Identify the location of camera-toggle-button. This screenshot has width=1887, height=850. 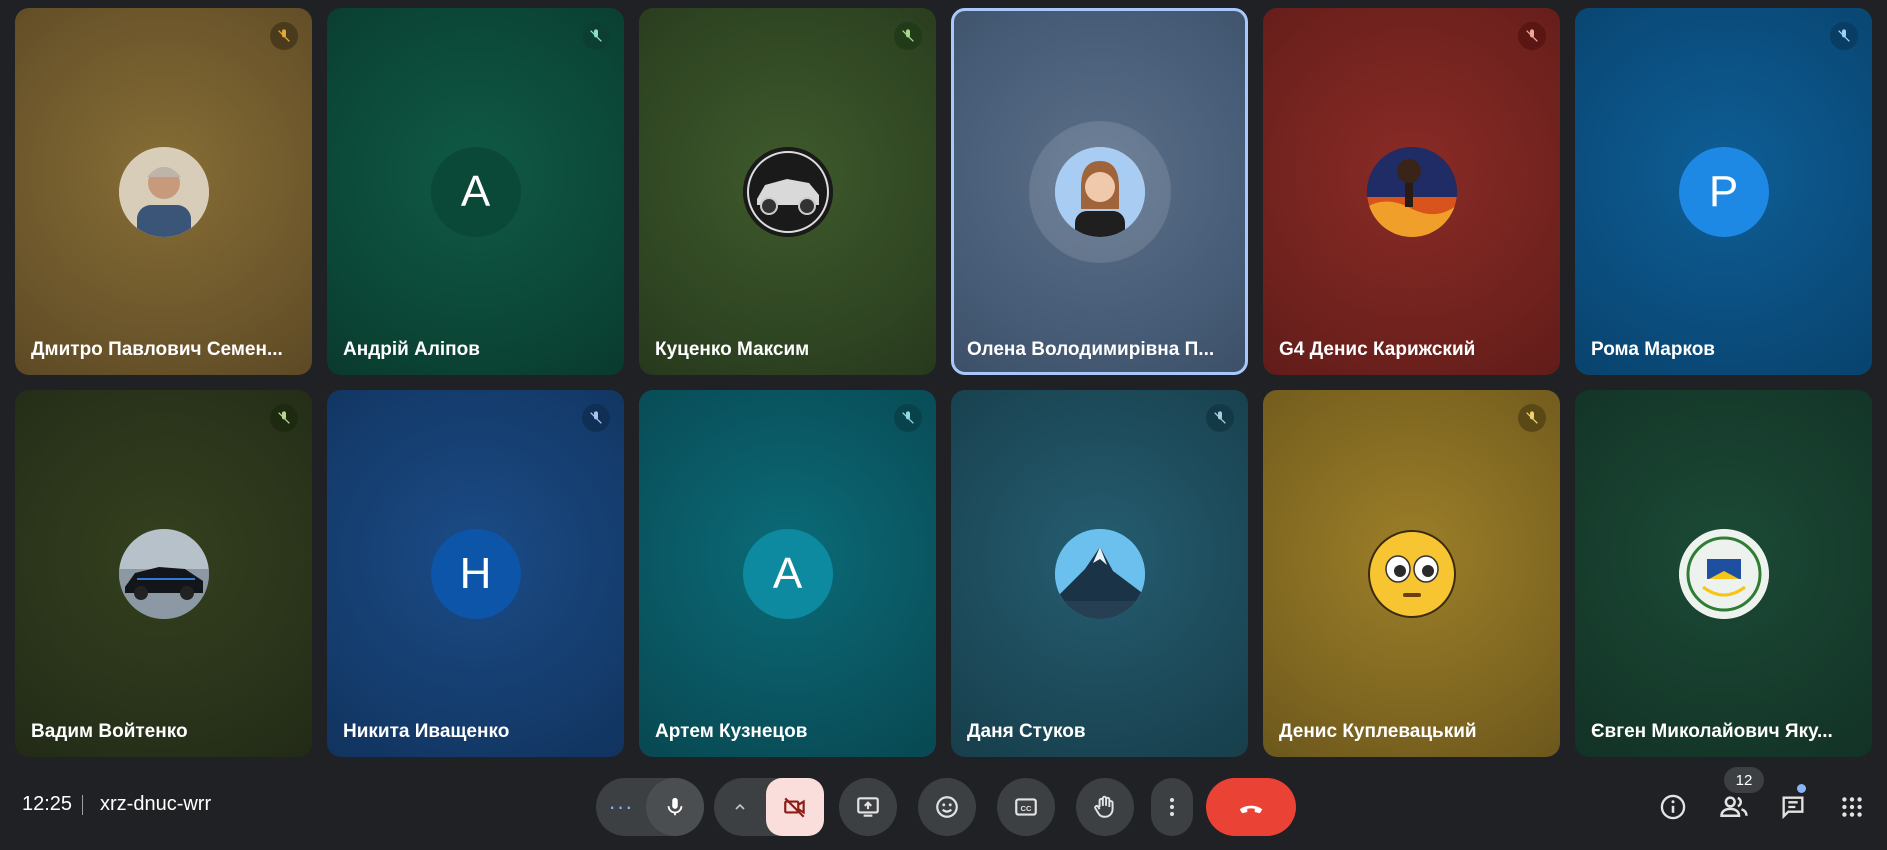
(795, 807).